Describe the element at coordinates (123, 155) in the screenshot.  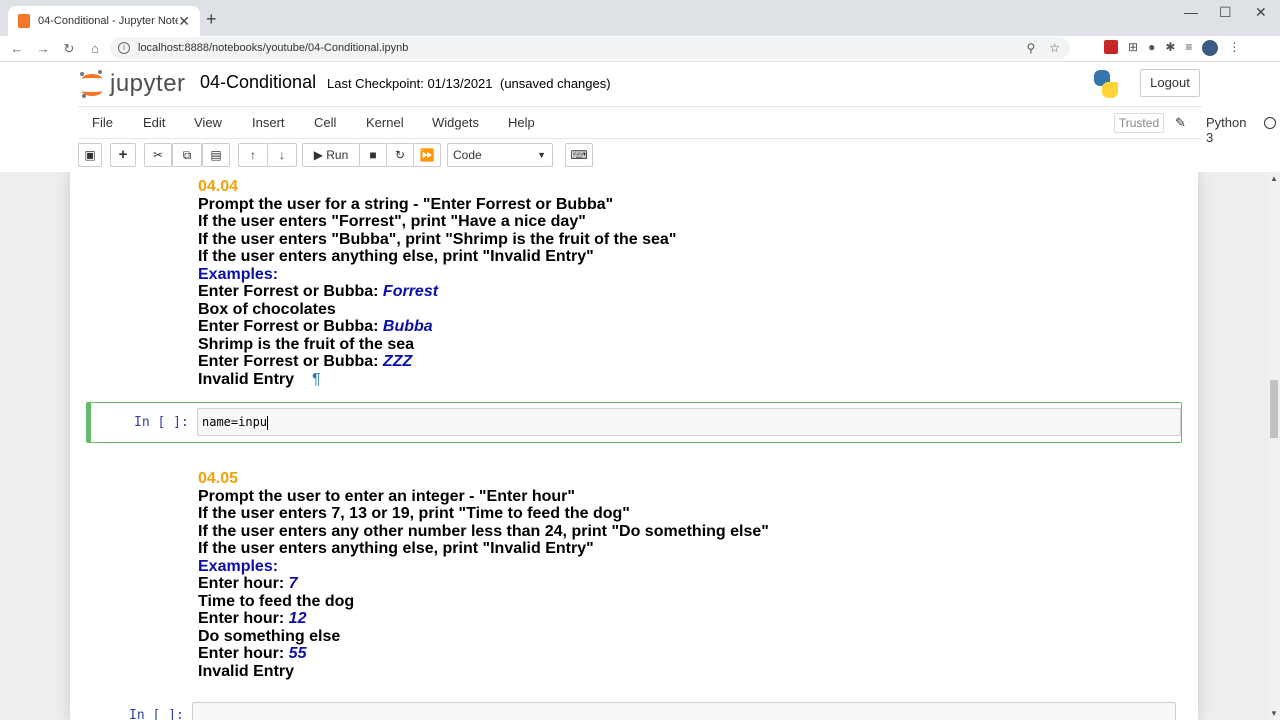
I see `insert-cell-button: +` at that location.